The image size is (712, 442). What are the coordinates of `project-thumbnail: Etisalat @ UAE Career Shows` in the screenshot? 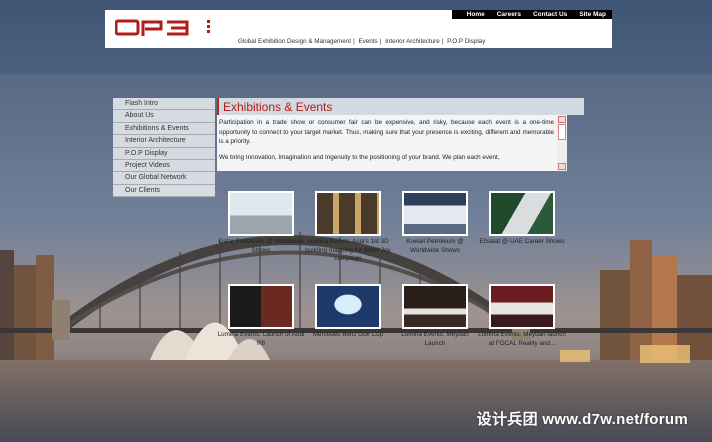 It's located at (522, 219).